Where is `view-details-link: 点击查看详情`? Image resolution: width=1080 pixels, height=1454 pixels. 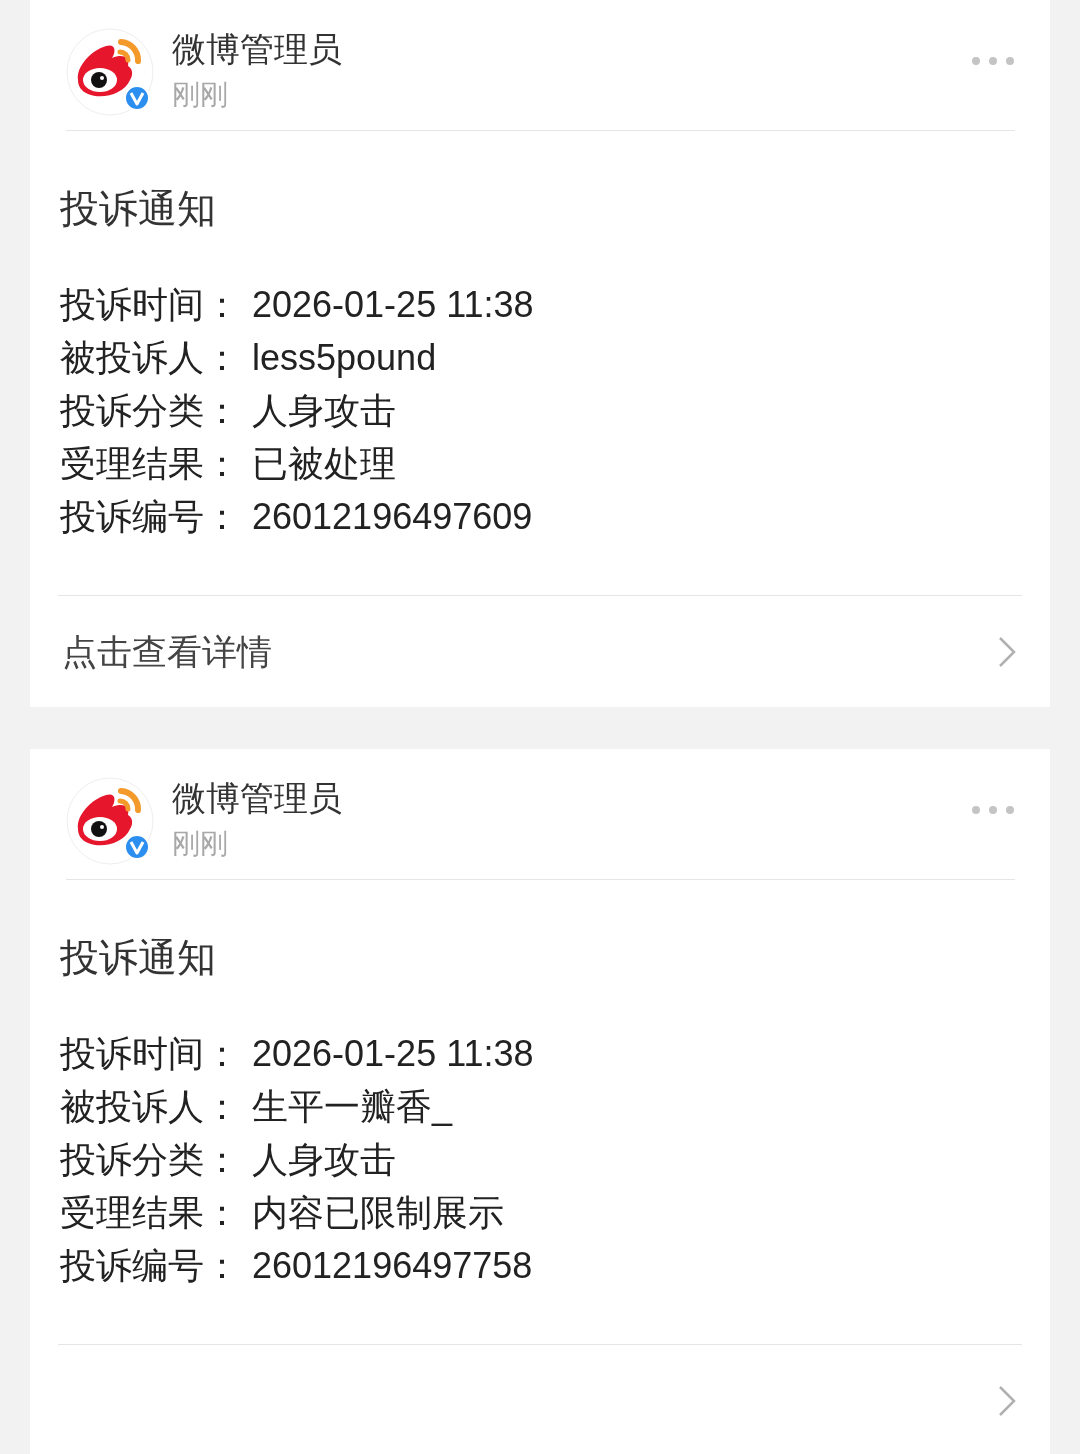
view-details-link: 点击查看详情 is located at coordinates (167, 652).